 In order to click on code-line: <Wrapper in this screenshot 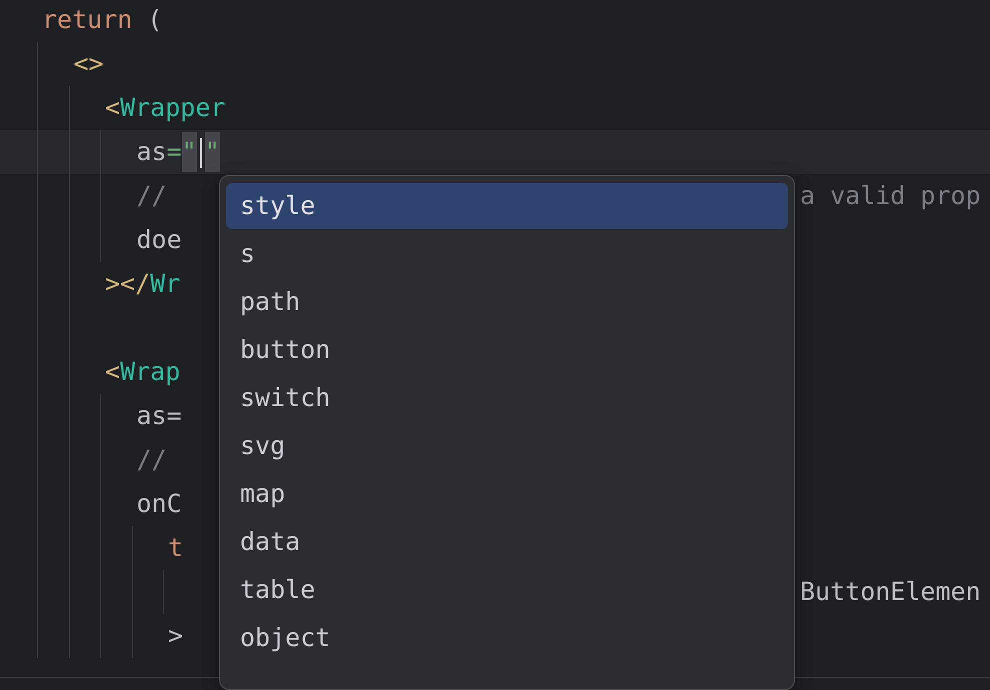, I will do `click(165, 108)`.